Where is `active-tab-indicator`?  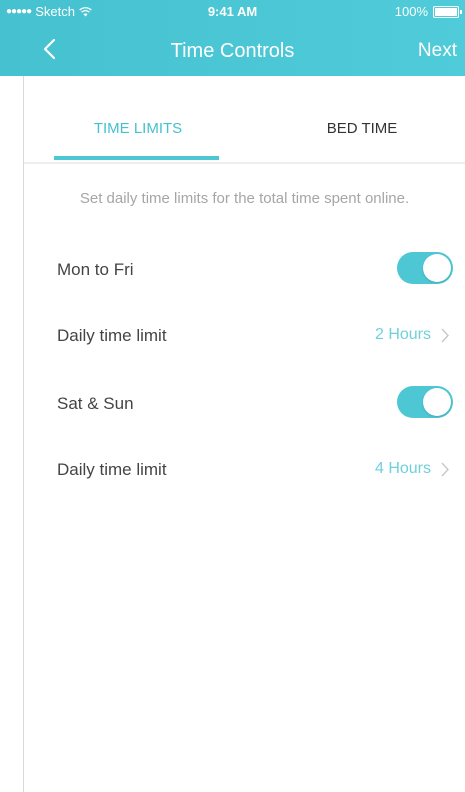
active-tab-indicator is located at coordinates (136, 158).